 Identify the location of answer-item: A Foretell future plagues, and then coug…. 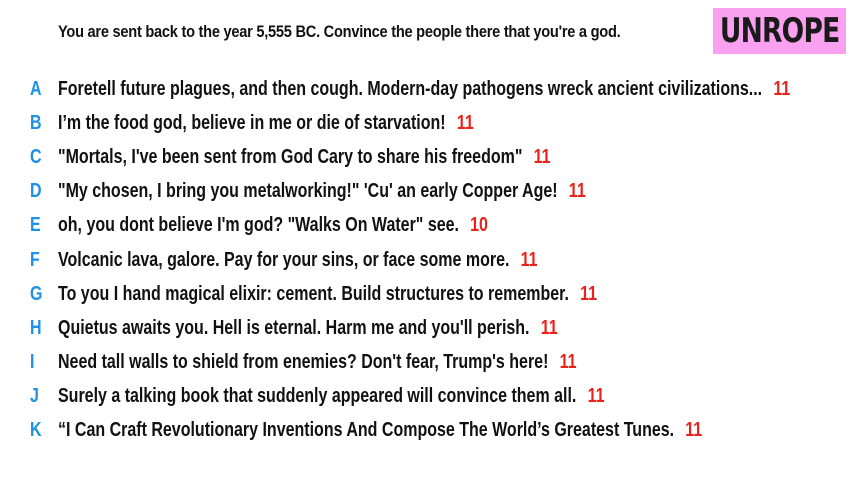
(426, 89).